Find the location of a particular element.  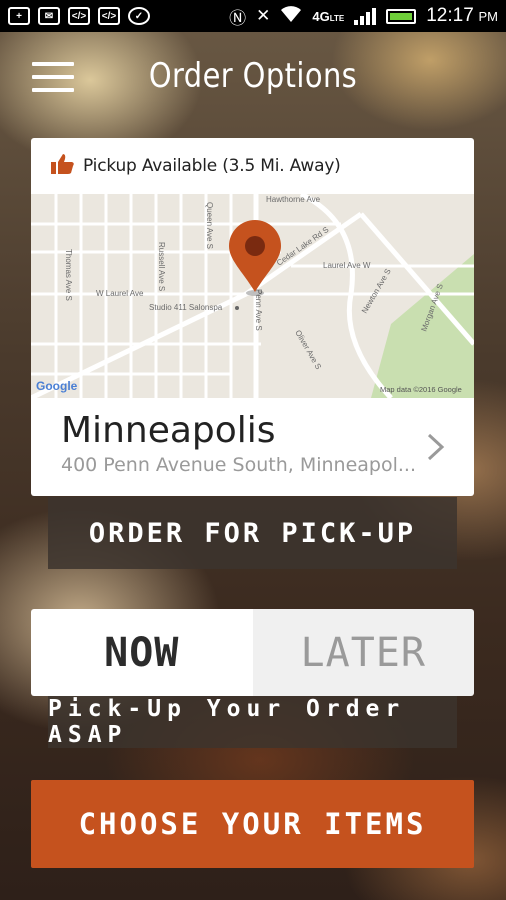

street-label: Russell Ave S is located at coordinates (161, 266).